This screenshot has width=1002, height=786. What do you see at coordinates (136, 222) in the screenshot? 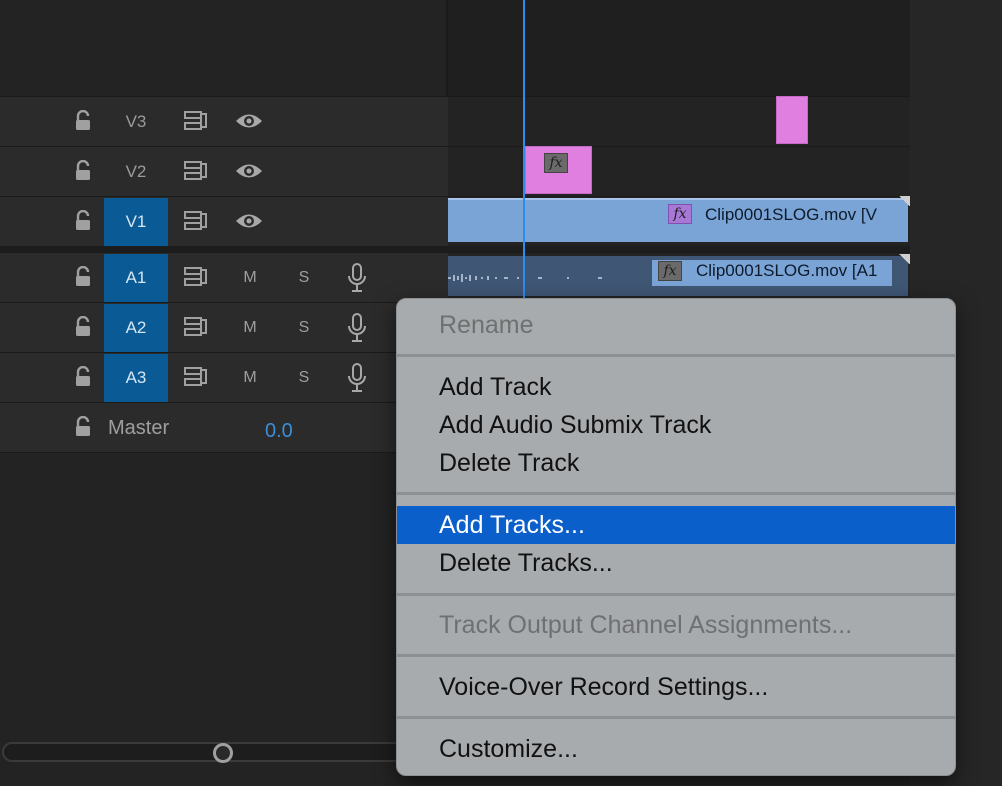
I see `track-name-v1: V1` at bounding box center [136, 222].